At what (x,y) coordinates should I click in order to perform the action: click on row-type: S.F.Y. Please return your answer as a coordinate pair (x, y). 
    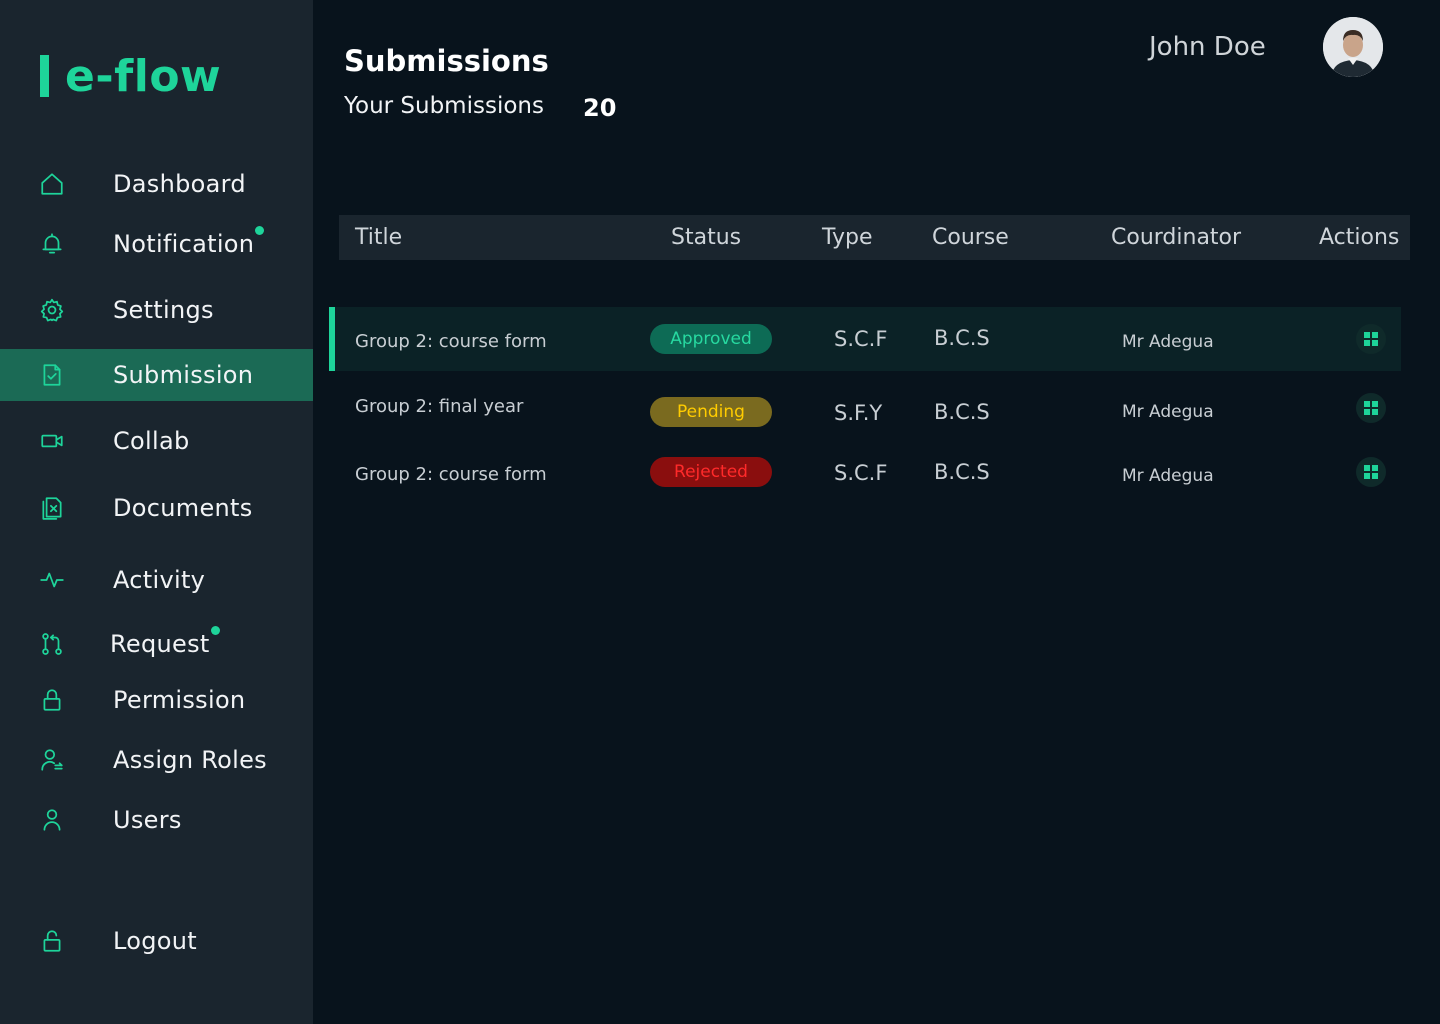
    Looking at the image, I should click on (858, 413).